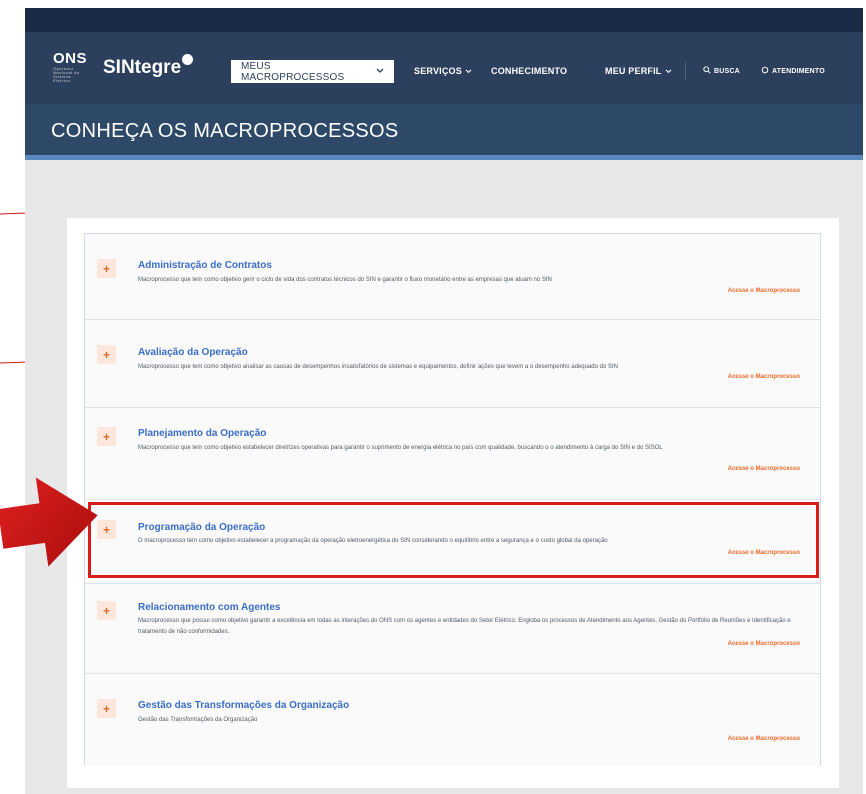 The image size is (866, 794). What do you see at coordinates (202, 433) in the screenshot?
I see `list-item-title: Planejamento da Operação` at bounding box center [202, 433].